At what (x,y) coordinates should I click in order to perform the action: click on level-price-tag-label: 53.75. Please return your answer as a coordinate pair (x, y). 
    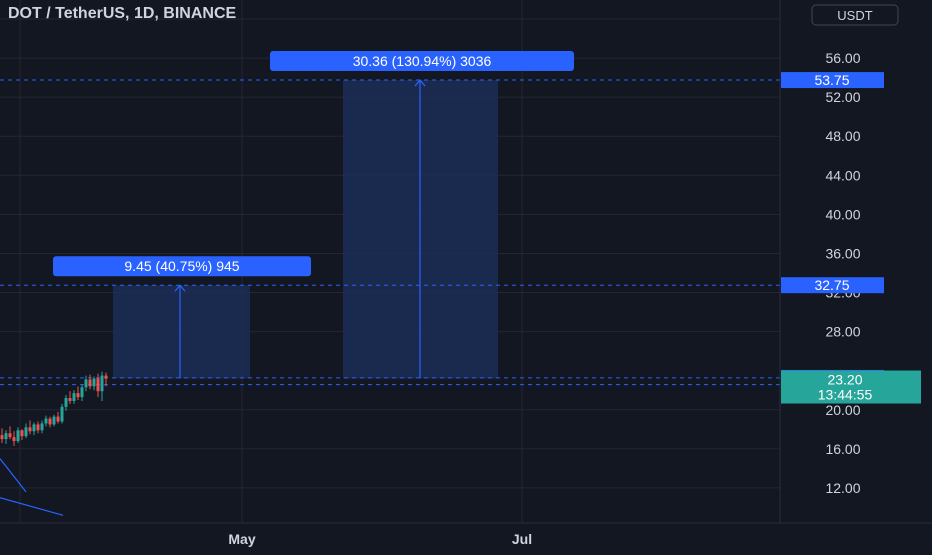
    Looking at the image, I should click on (831, 80).